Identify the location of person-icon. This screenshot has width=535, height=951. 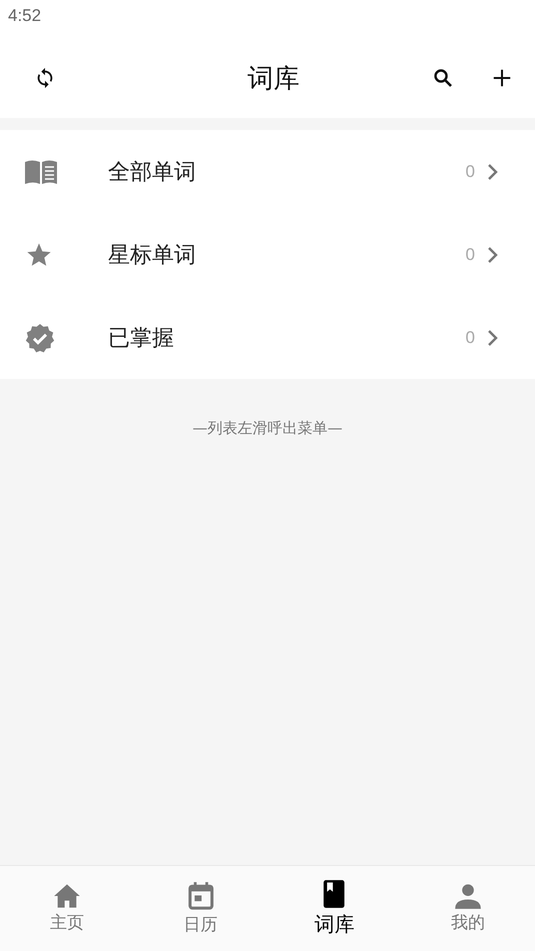
(468, 896).